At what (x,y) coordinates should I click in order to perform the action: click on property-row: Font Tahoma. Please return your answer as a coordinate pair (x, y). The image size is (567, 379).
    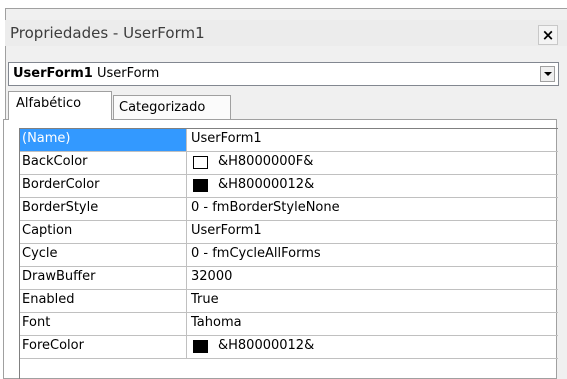
    Looking at the image, I should click on (289, 324).